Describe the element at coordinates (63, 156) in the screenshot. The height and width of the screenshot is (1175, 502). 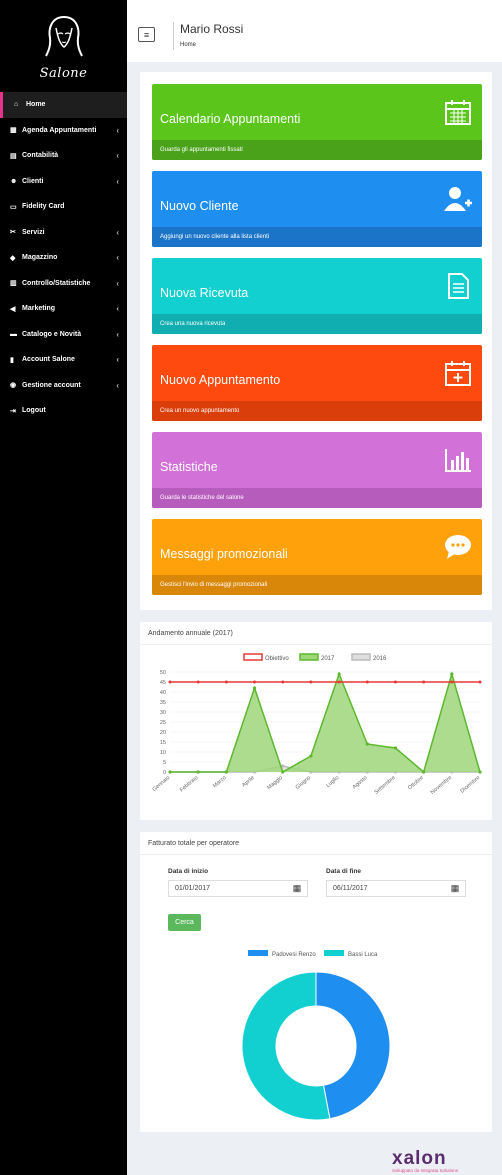
I see `sidebar-item-contabilit: ▤ Contabilità ‹` at that location.